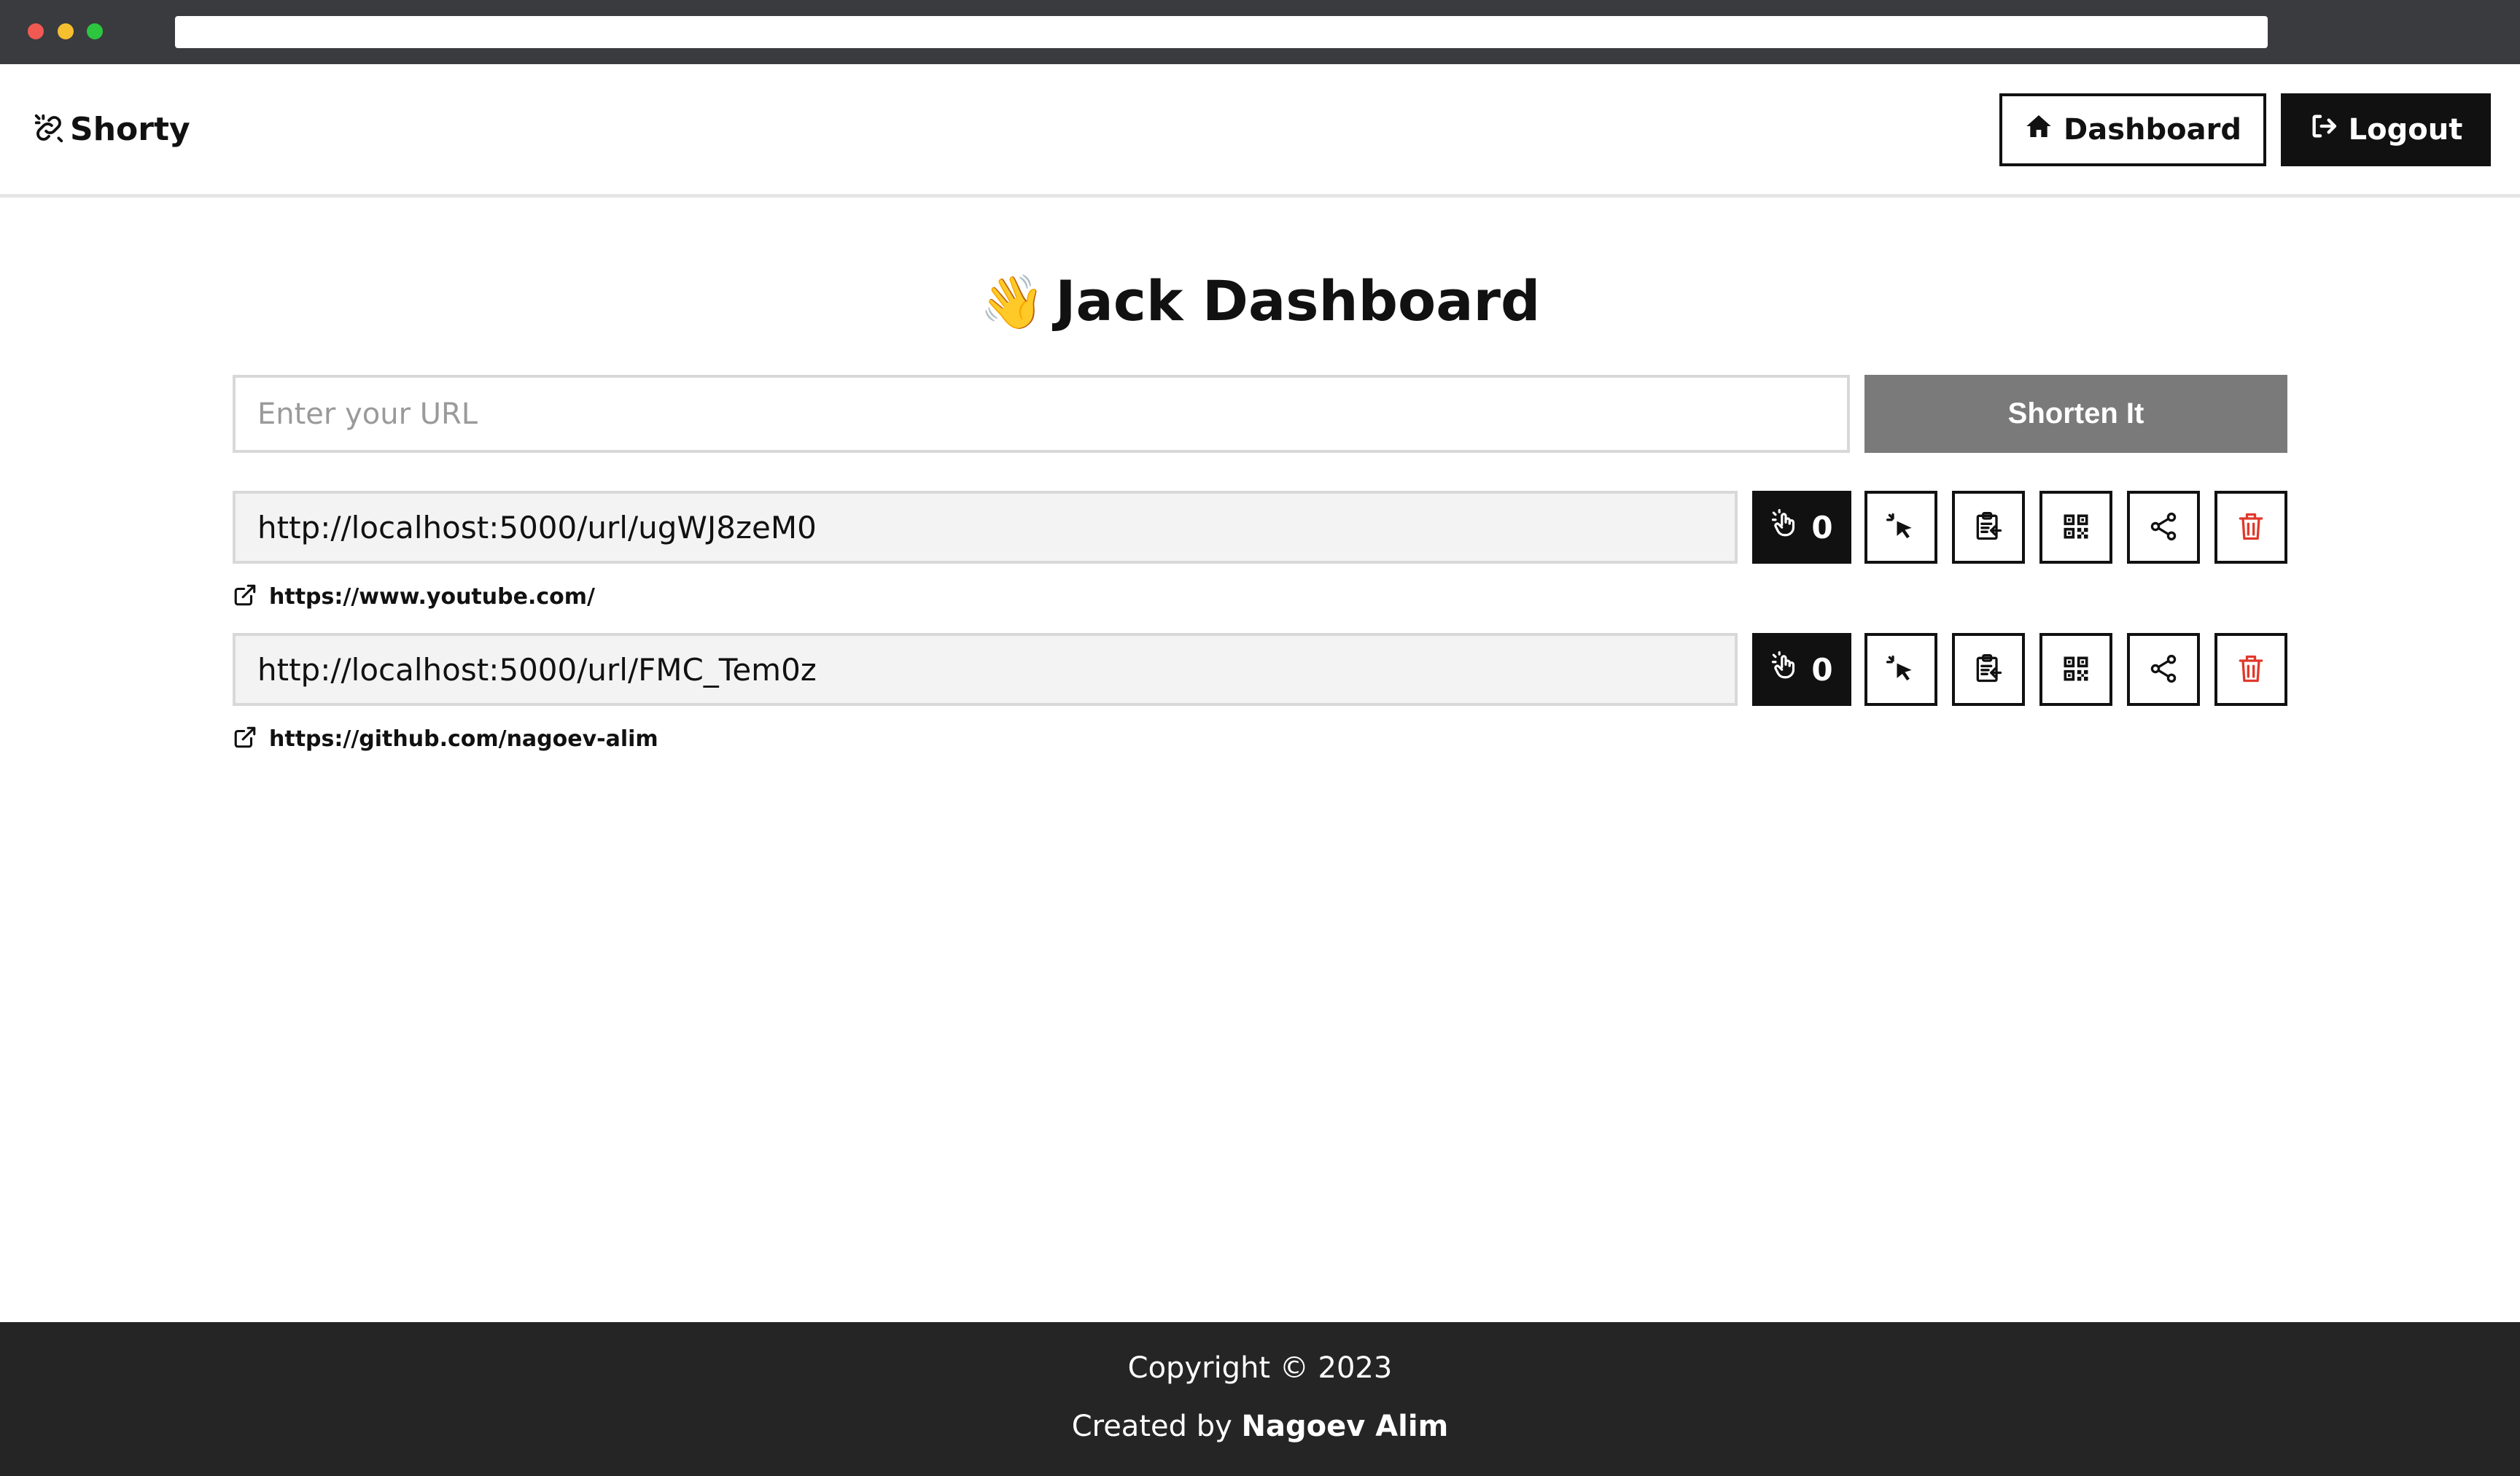 The image size is (2520, 1476). I want to click on created-by-text: Created by Nagoev Alim, so click(1260, 1426).